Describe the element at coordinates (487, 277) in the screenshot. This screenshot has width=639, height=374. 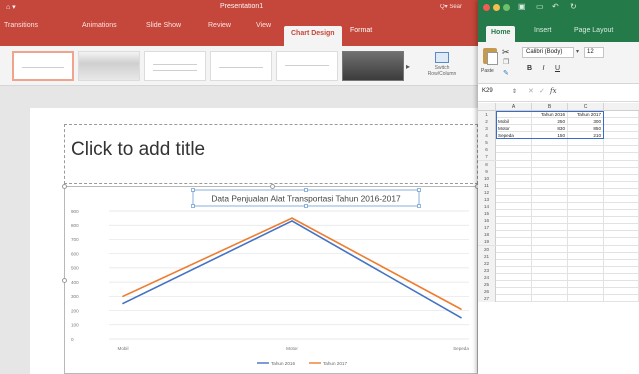
I see `row-number: 24` at that location.